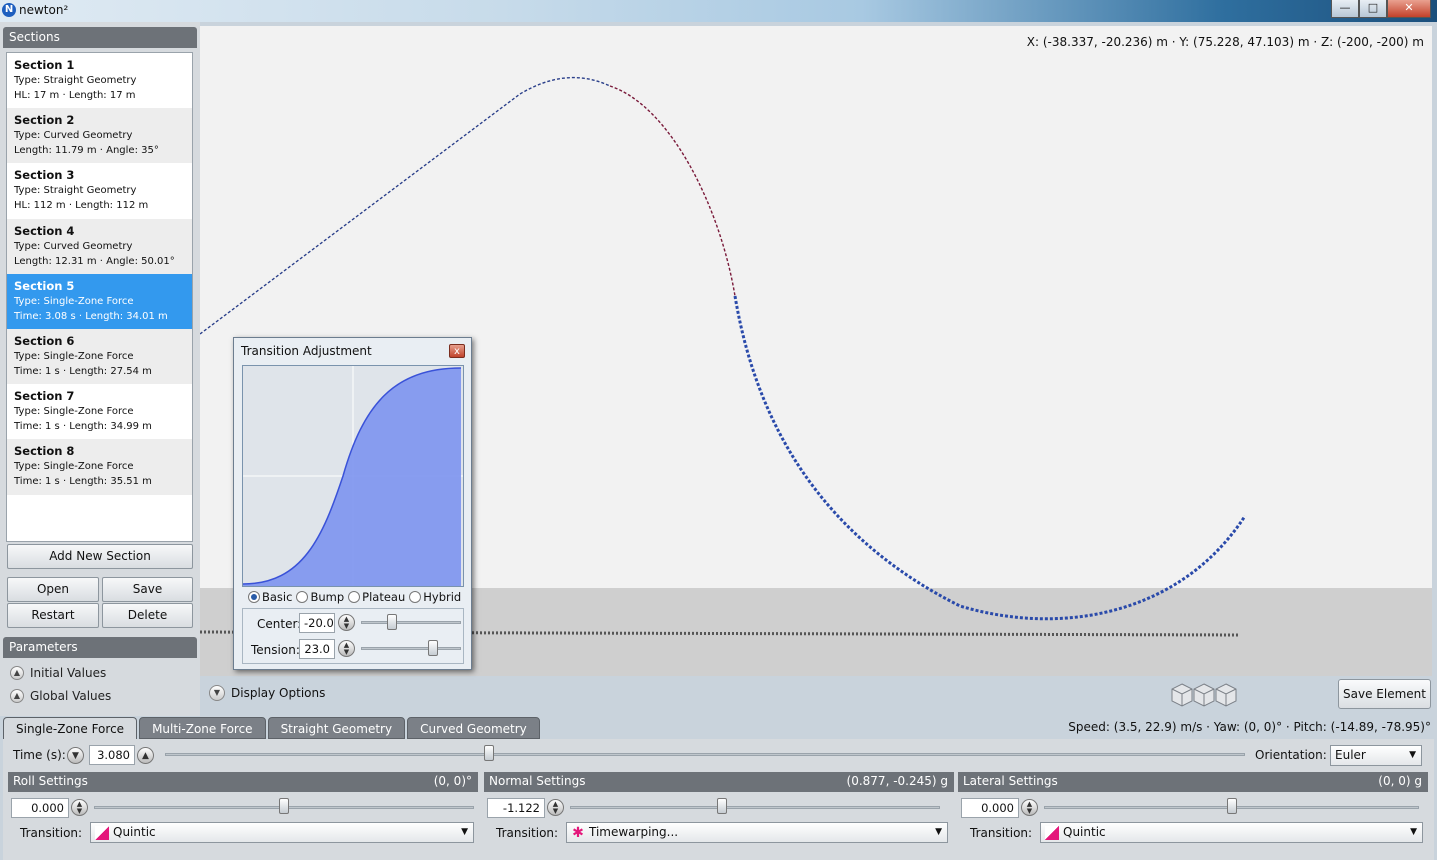 This screenshot has height=860, width=1437. Describe the element at coordinates (44, 230) in the screenshot. I see `section-name: Section 4` at that location.